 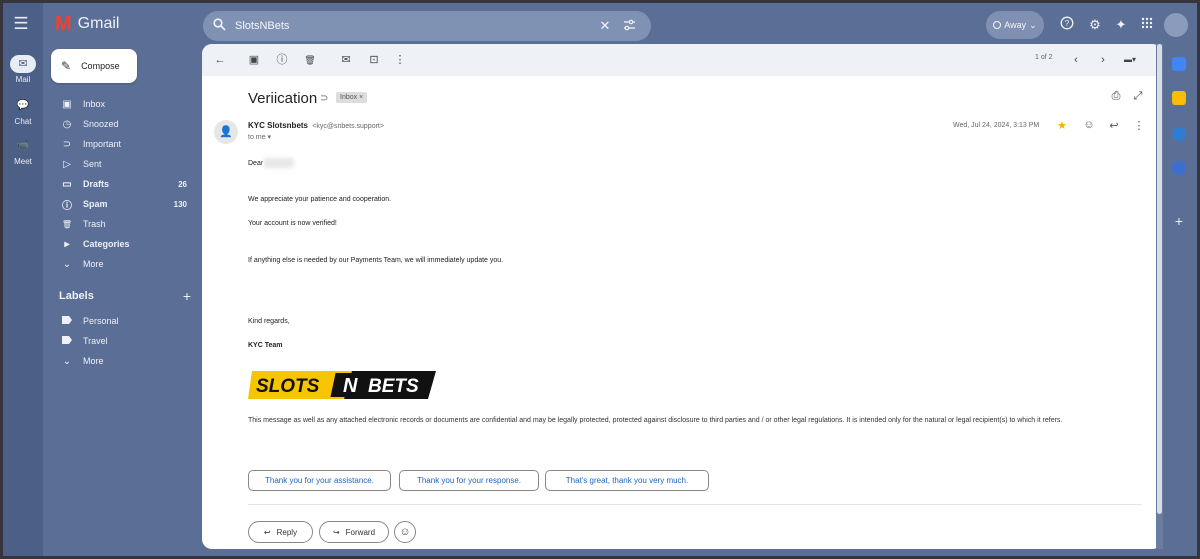 What do you see at coordinates (67, 224) in the screenshot?
I see `trash-icon: 🗑` at bounding box center [67, 224].